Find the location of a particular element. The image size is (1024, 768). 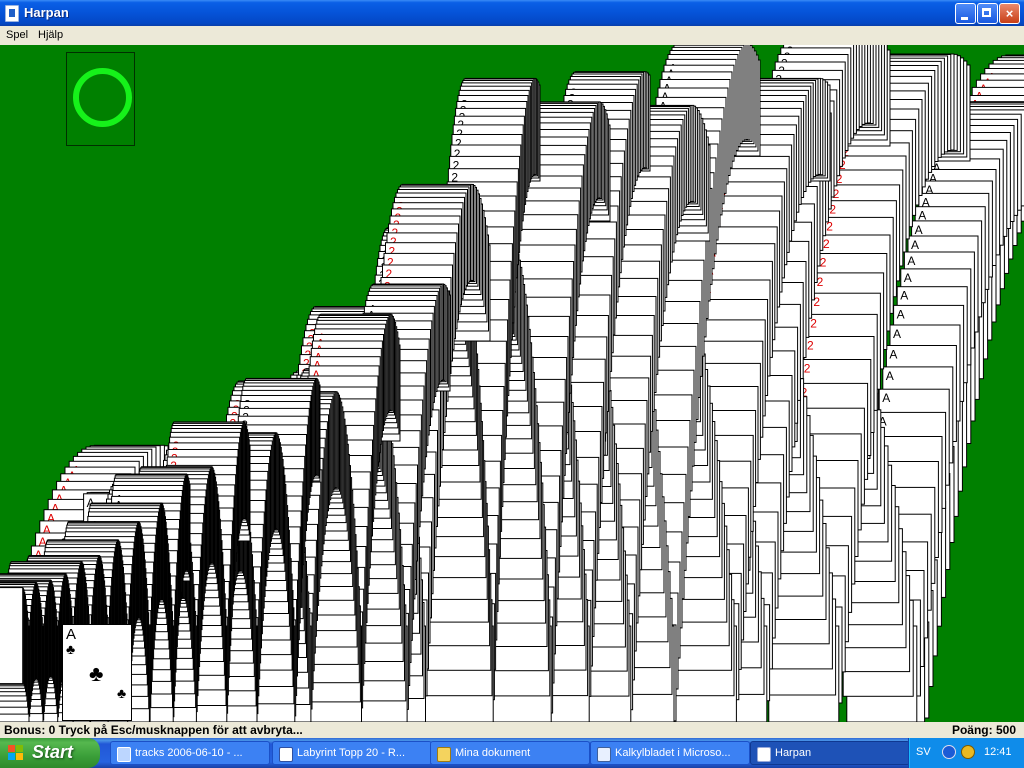

bouncing-card: A ♣ ♣ ♣ is located at coordinates (97, 672).